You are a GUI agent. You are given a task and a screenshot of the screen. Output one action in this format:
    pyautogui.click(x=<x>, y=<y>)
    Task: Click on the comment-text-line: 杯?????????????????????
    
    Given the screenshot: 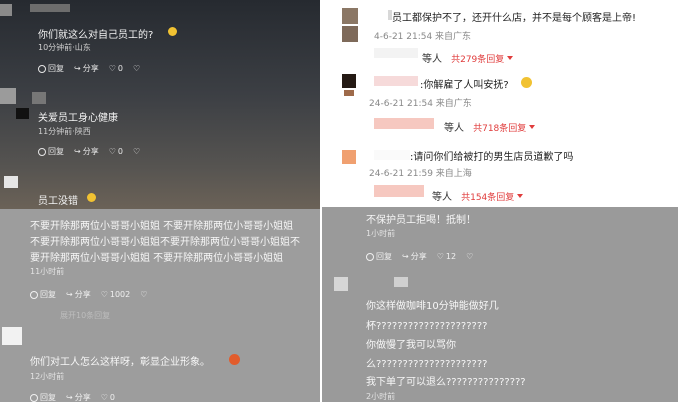 What is the action you would take?
    pyautogui.click(x=427, y=326)
    